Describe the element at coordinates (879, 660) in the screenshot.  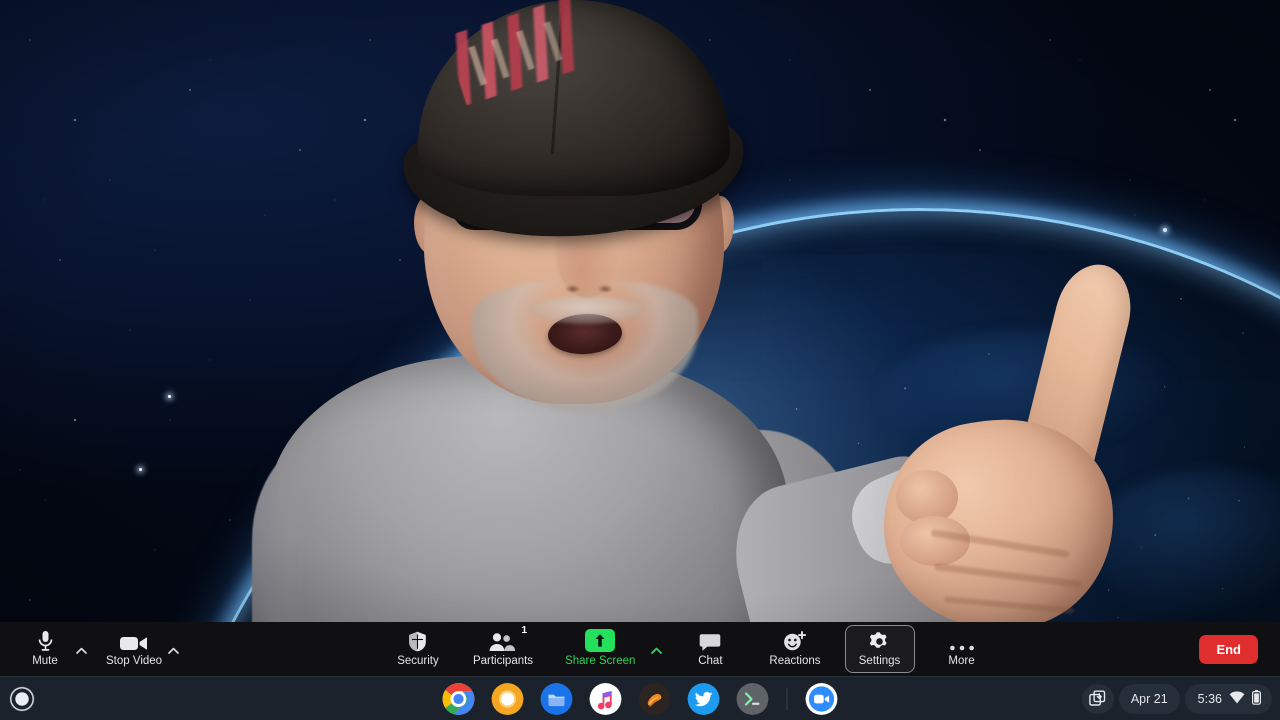
I see `settings-label: Settings` at that location.